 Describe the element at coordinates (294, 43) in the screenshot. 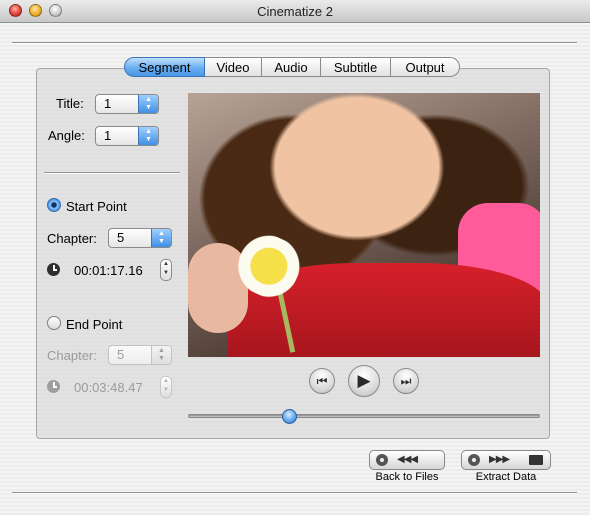

I see `top-divider` at that location.